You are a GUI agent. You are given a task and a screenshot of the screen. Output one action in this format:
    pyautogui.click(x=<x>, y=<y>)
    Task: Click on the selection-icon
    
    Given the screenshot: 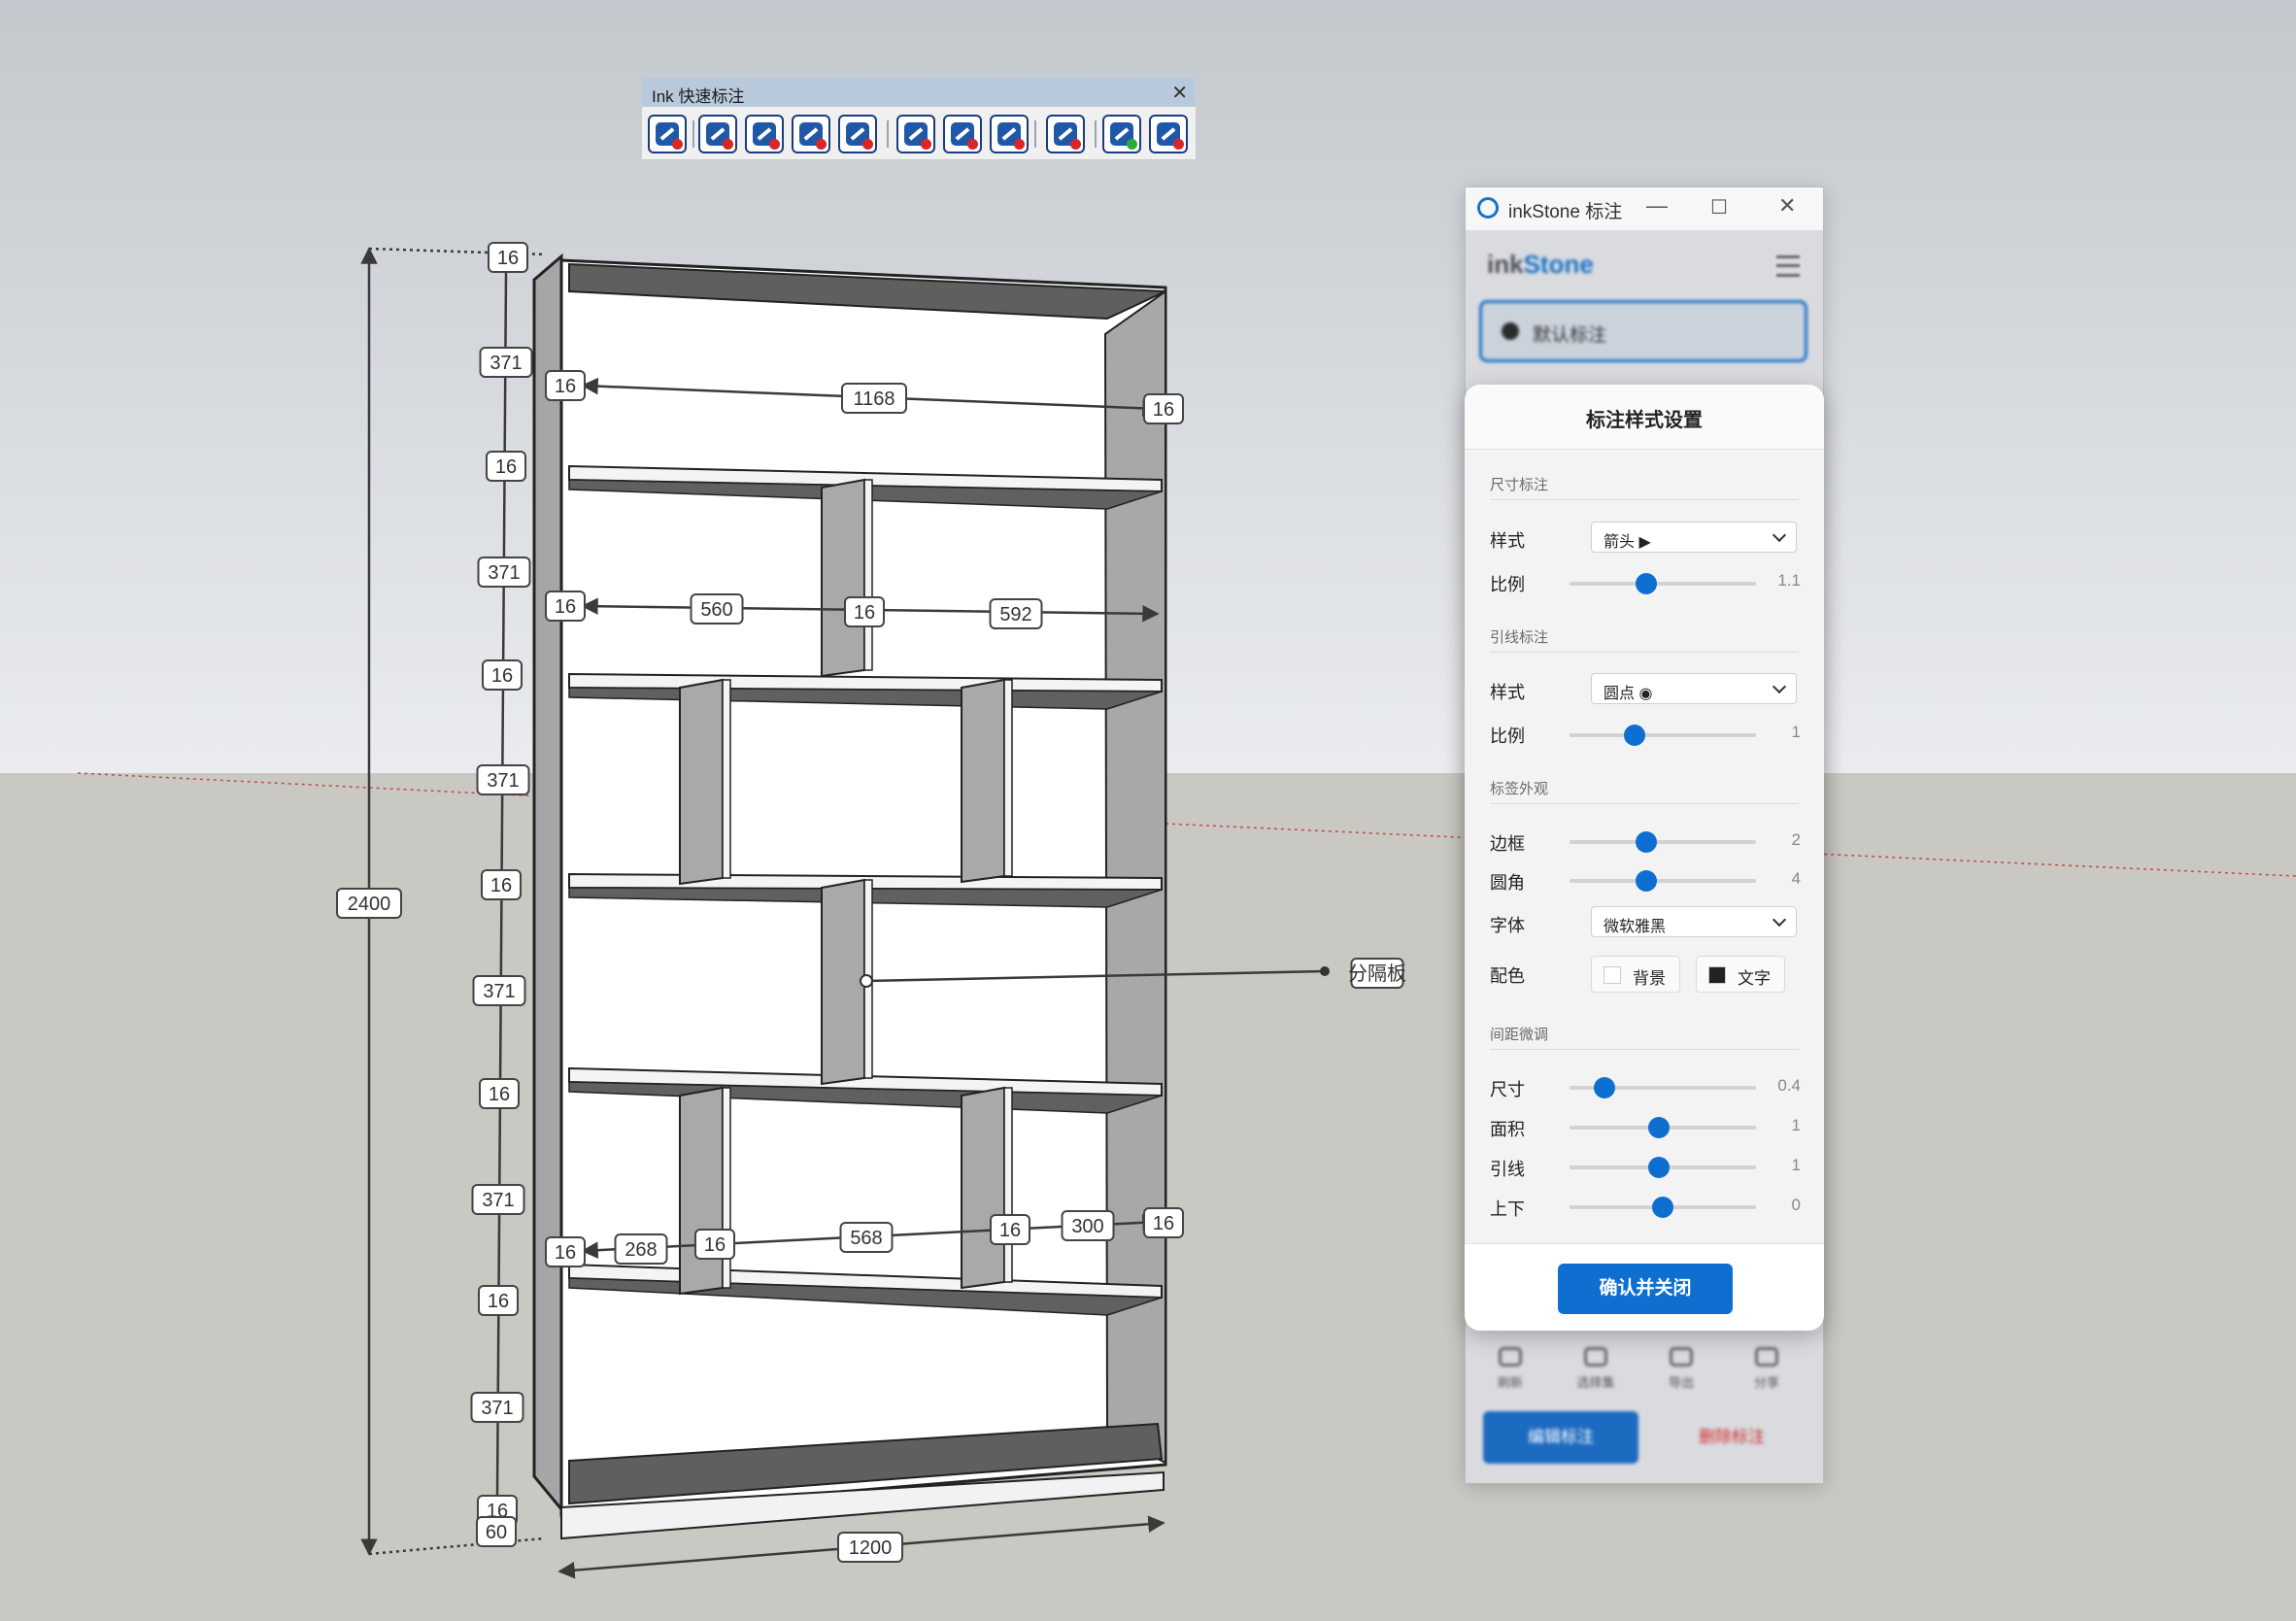 What is the action you would take?
    pyautogui.click(x=1595, y=1357)
    